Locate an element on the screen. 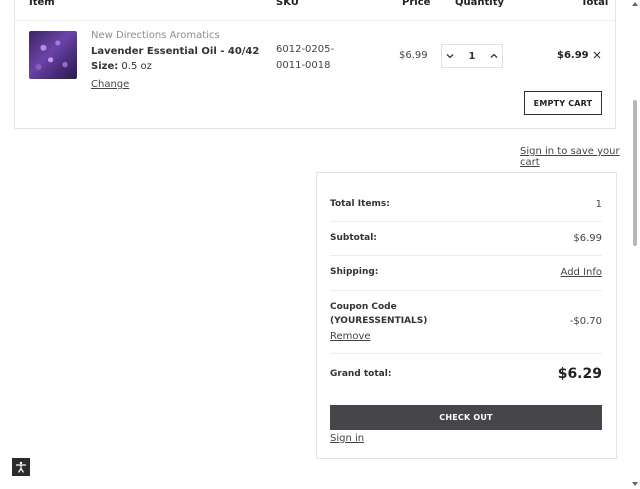 This screenshot has width=640, height=489. accessibility-button is located at coordinates (21, 467).